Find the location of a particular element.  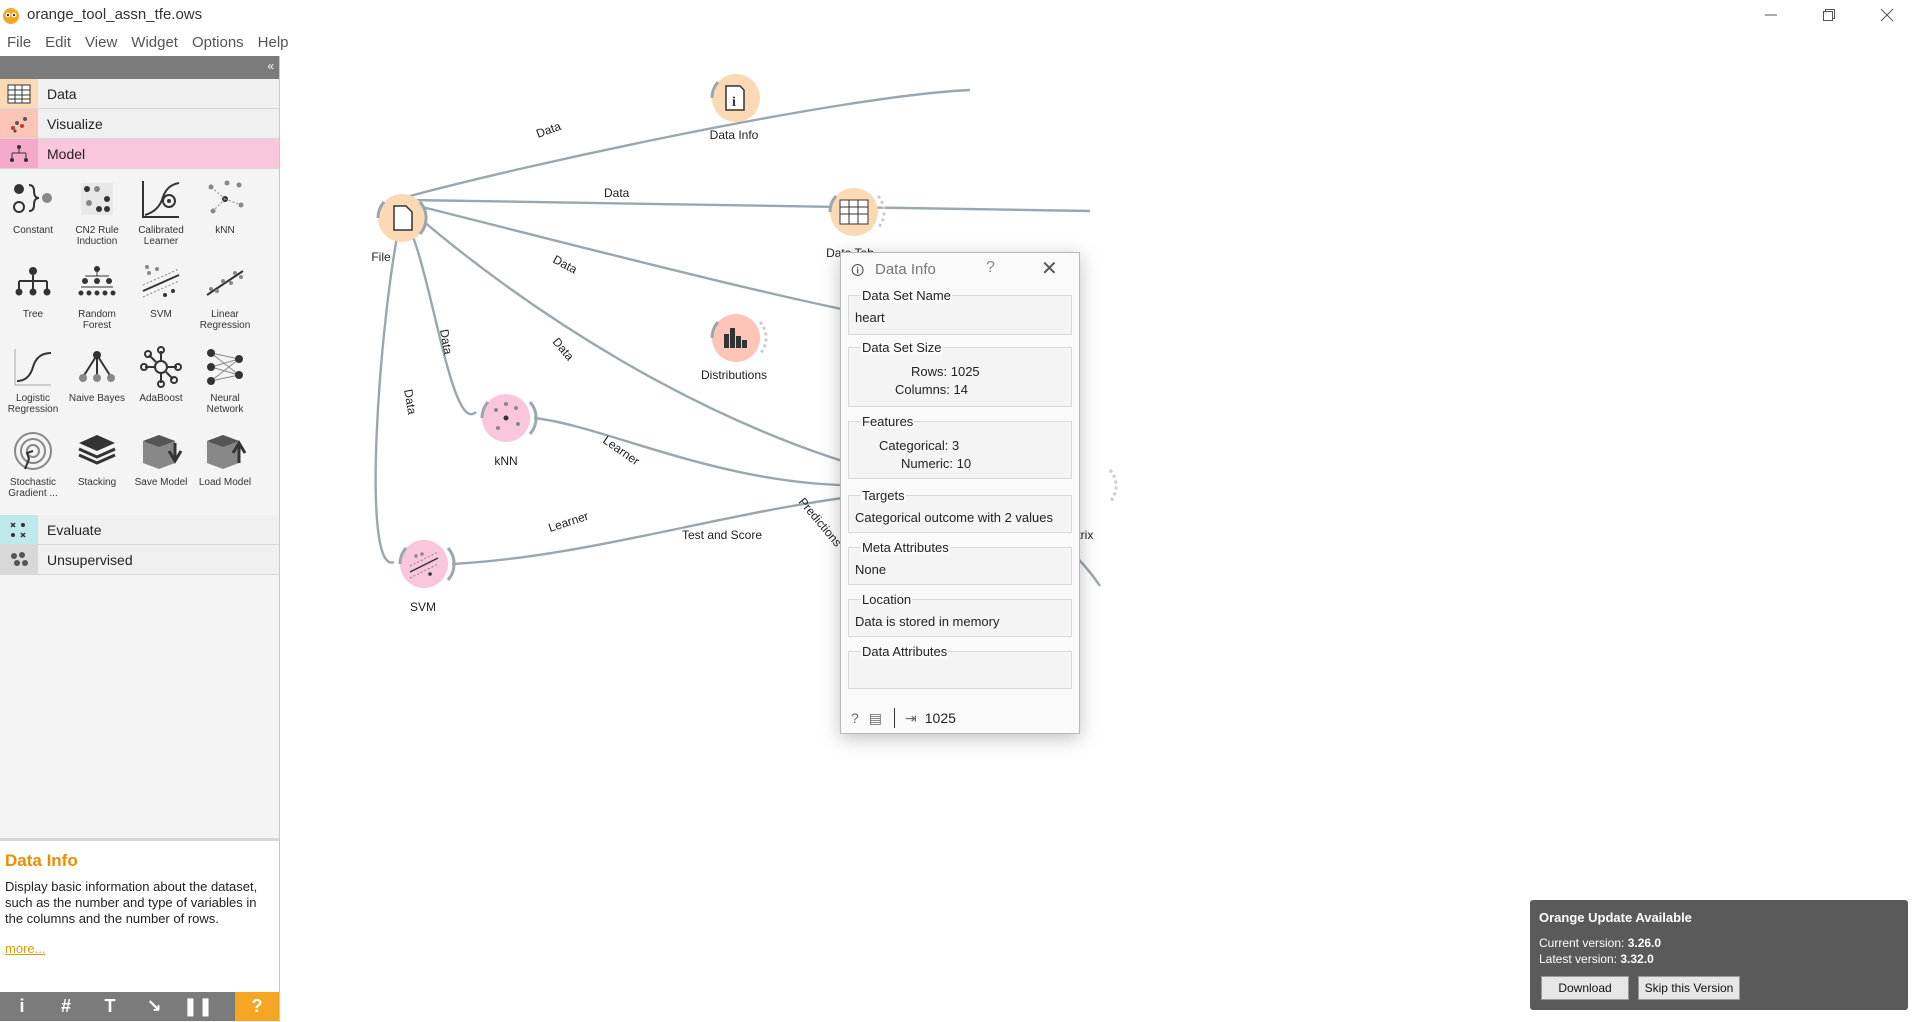

status-separator is located at coordinates (895, 718).